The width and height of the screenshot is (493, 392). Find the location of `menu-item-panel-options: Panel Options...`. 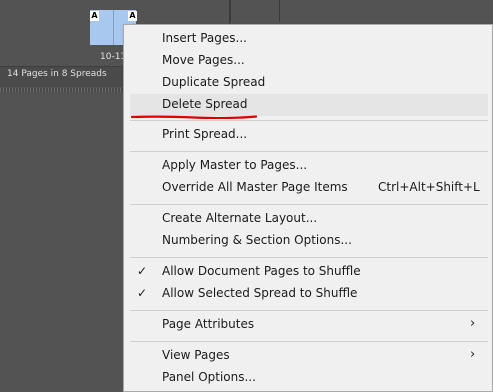

menu-item-panel-options: Panel Options... is located at coordinates (309, 378).